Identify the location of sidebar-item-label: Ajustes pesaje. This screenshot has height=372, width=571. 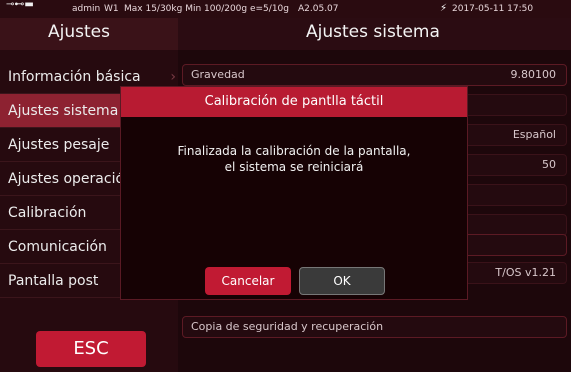
(59, 145).